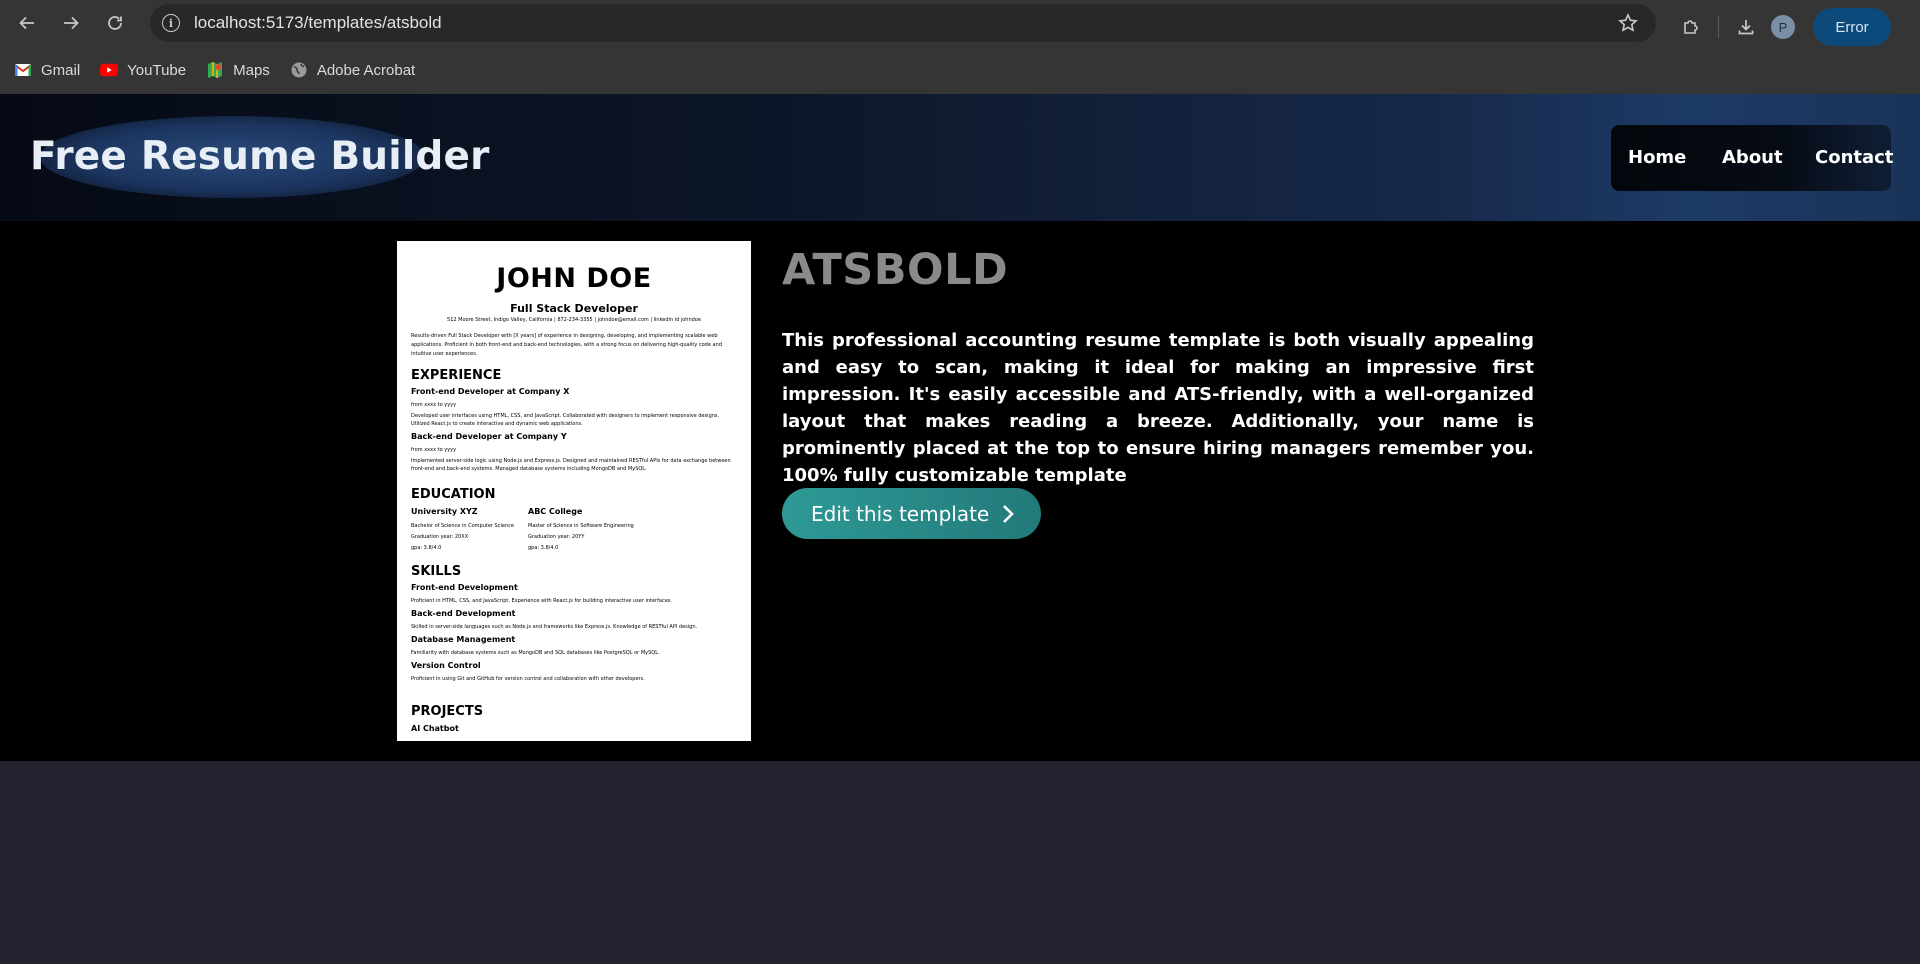 The image size is (1920, 964). Describe the element at coordinates (462, 526) in the screenshot. I see `resume-edu-degree: Bachelor of Science in Computer Science` at that location.